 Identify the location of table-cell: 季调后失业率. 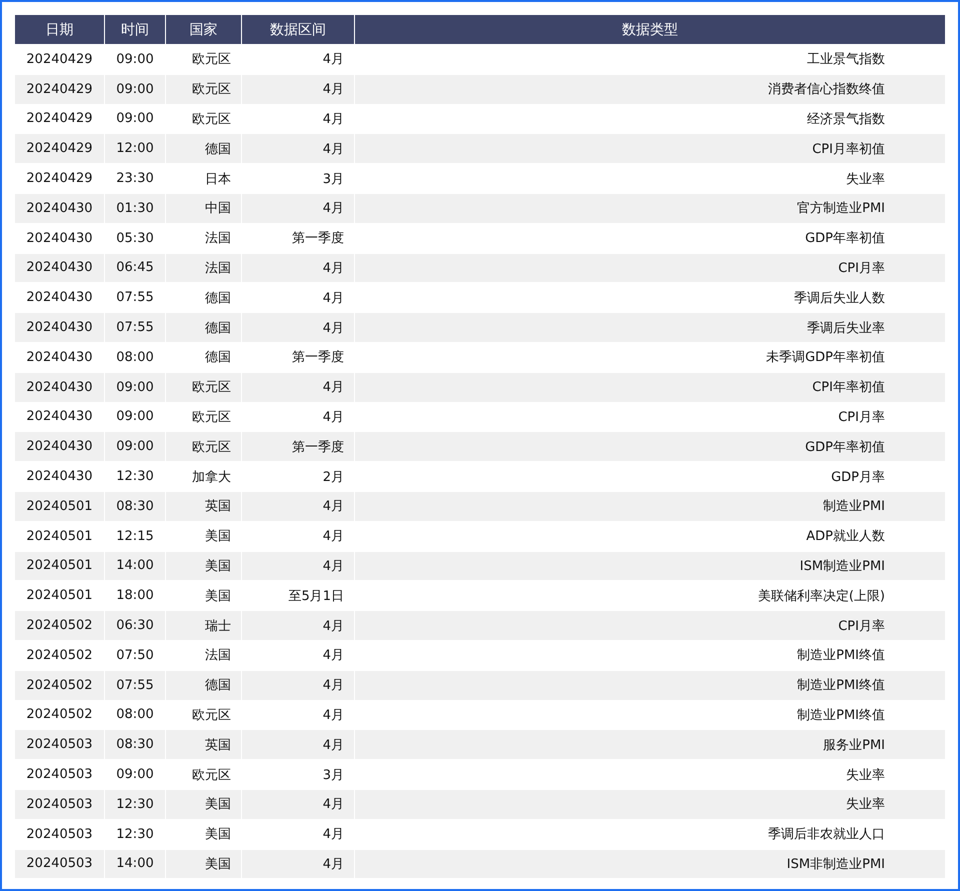
(650, 327).